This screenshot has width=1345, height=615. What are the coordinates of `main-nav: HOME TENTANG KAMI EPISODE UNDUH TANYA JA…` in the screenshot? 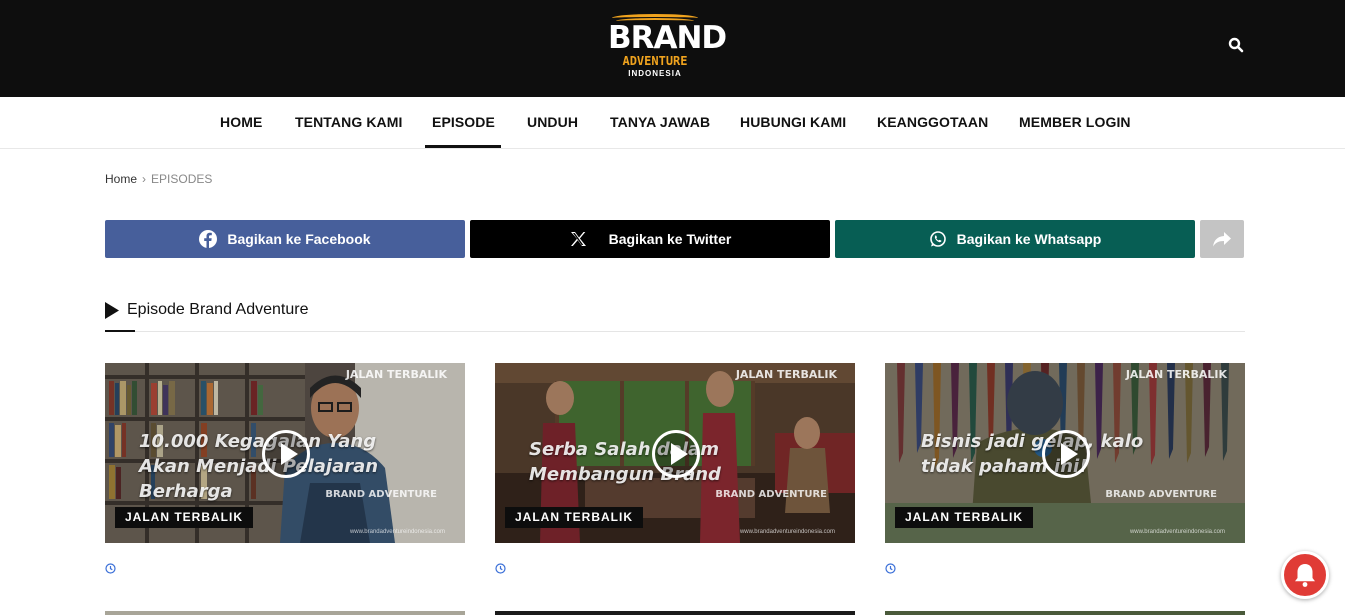 It's located at (672, 123).